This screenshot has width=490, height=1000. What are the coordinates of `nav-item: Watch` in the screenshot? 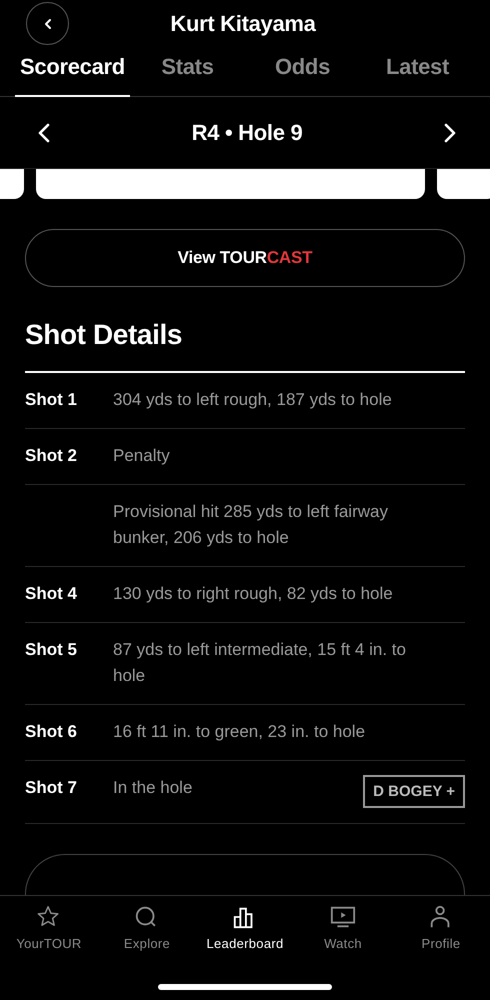 It's located at (343, 927).